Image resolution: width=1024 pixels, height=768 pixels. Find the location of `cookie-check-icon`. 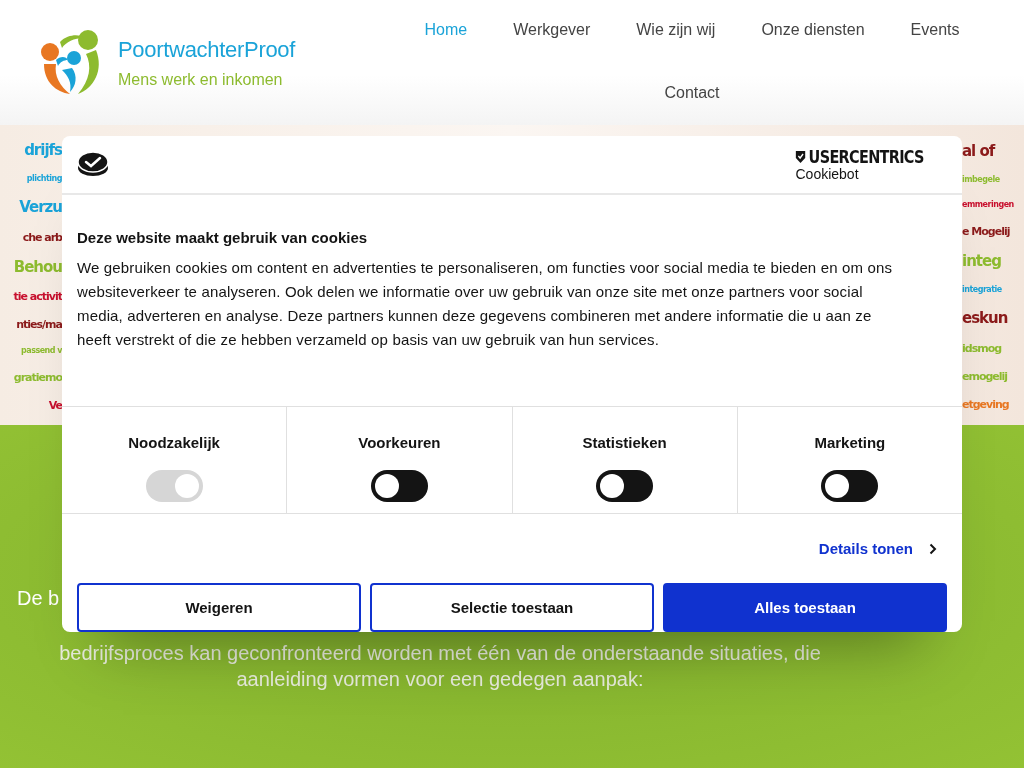

cookie-check-icon is located at coordinates (93, 164).